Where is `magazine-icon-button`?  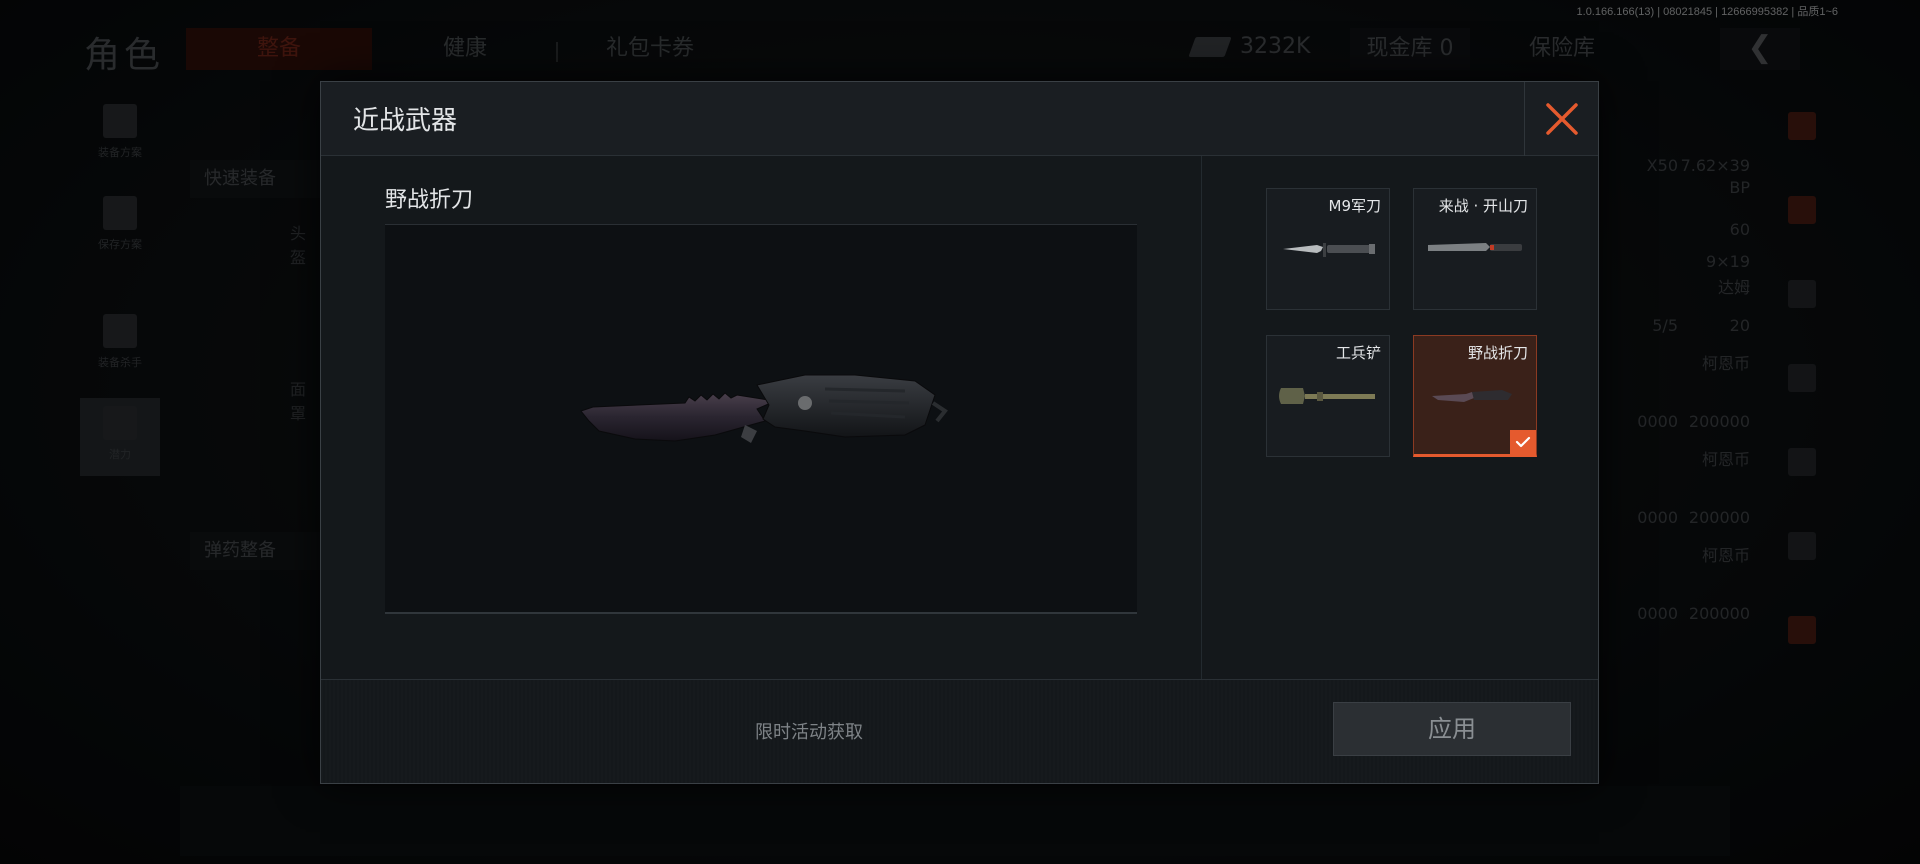
magazine-icon-button is located at coordinates (1802, 478).